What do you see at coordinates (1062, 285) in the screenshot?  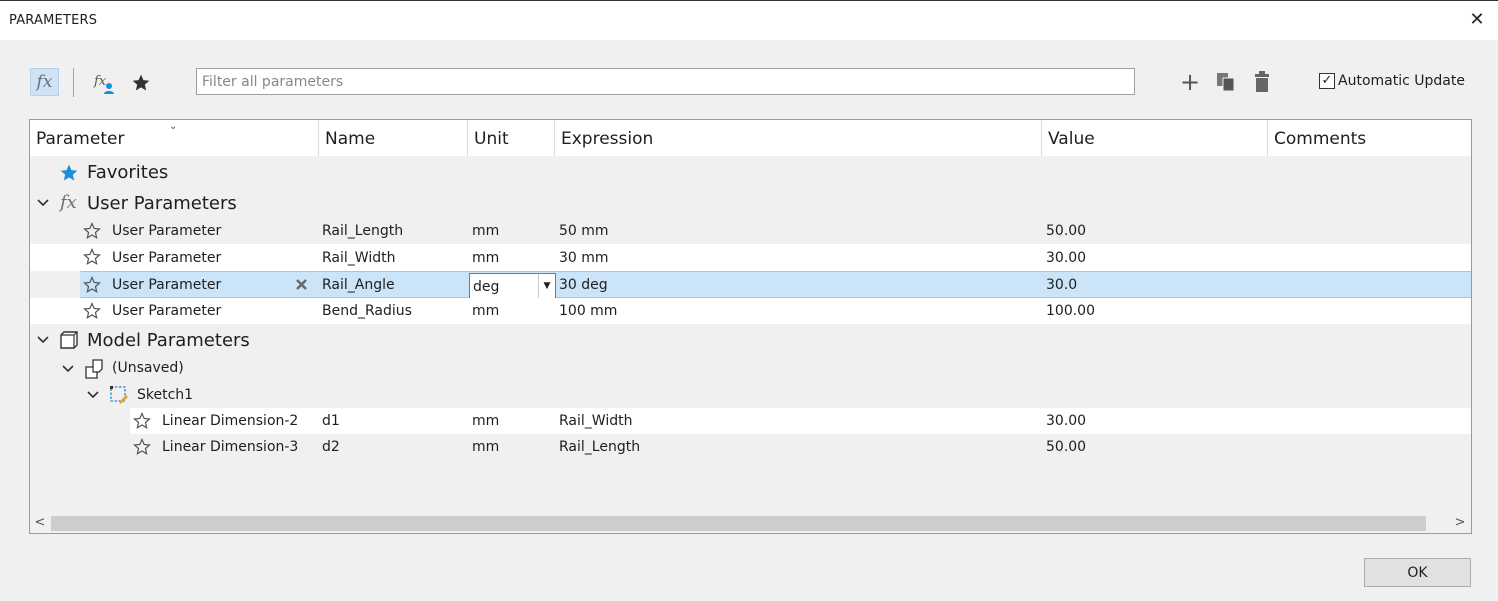 I see `value-cell: 30.0` at bounding box center [1062, 285].